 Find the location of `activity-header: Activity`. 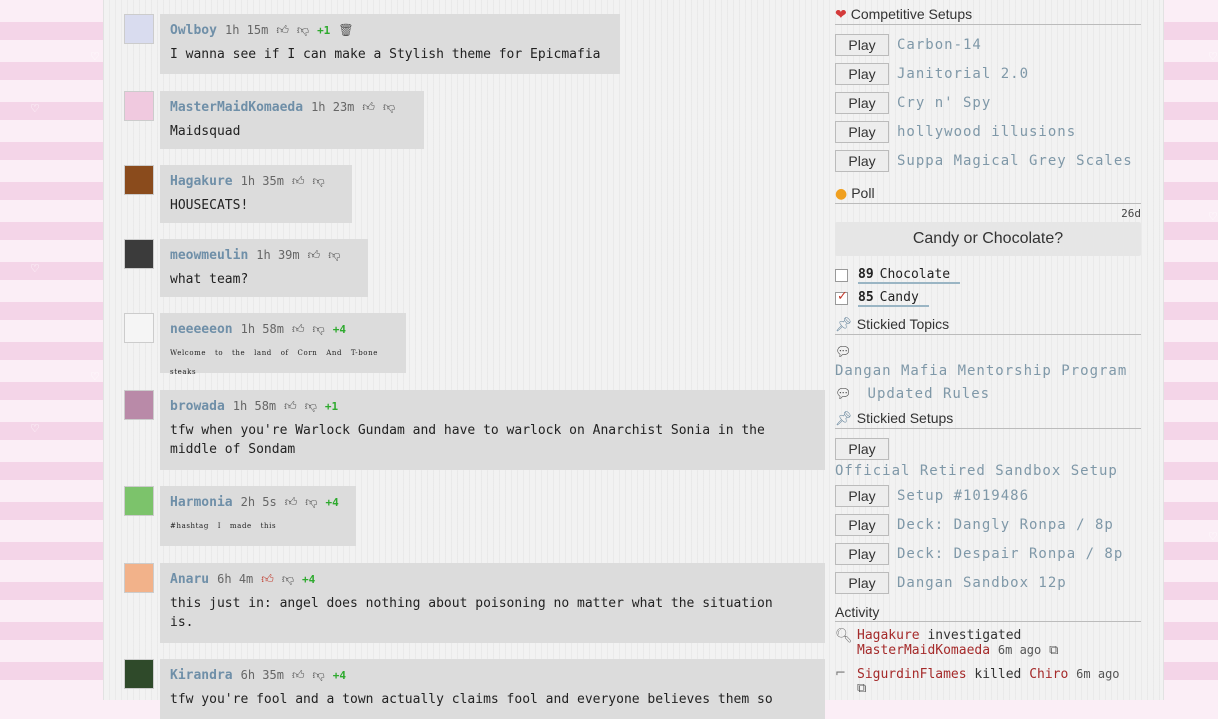

activity-header: Activity is located at coordinates (988, 612).